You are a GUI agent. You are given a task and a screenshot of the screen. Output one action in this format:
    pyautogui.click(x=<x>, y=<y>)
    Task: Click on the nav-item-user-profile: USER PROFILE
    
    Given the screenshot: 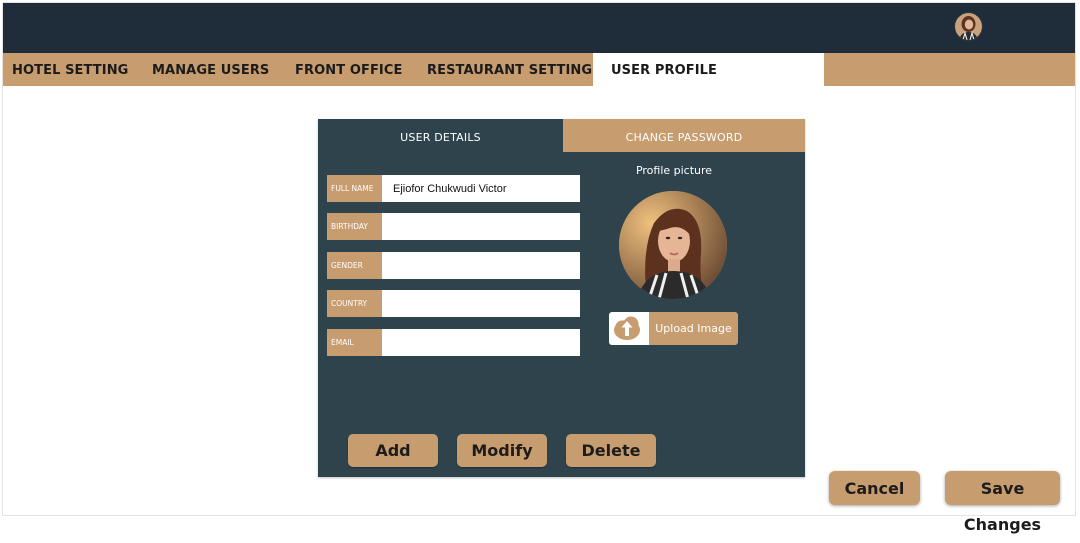 What is the action you would take?
    pyautogui.click(x=708, y=69)
    